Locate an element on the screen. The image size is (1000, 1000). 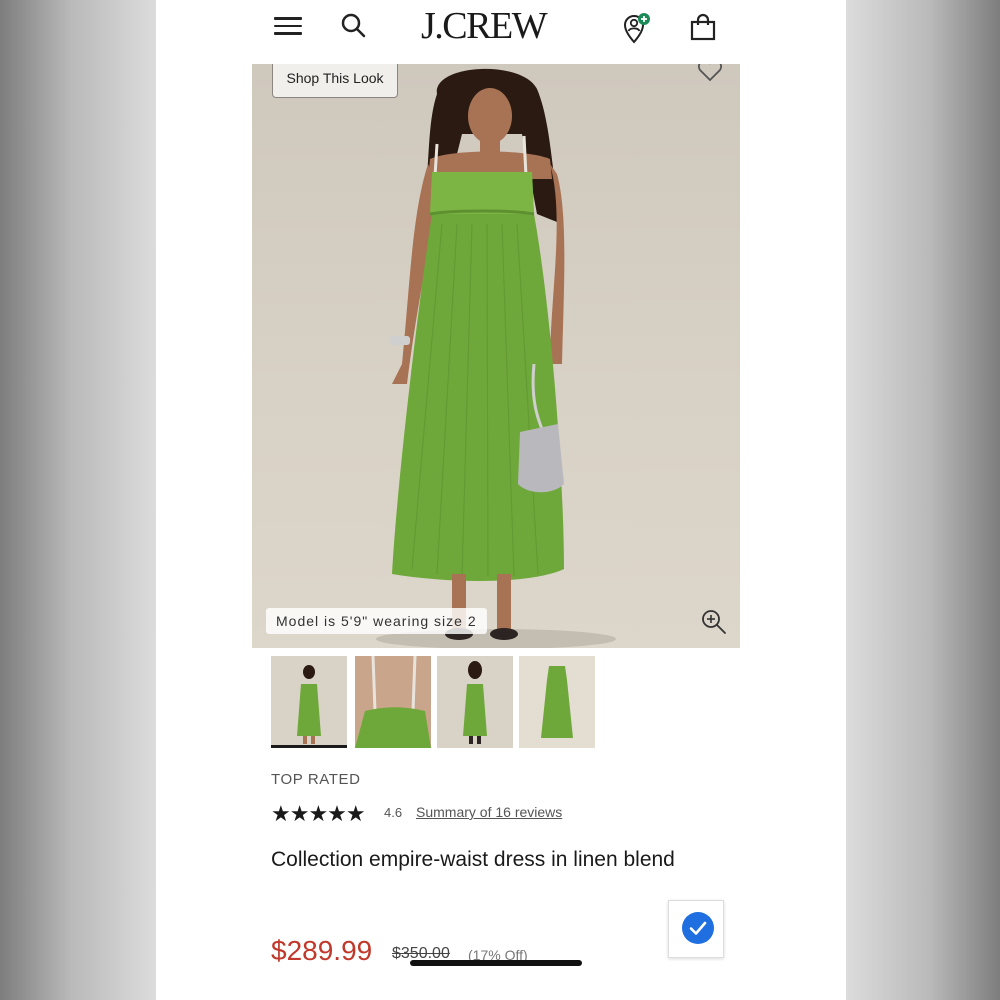
checkmark-icon is located at coordinates (698, 928).